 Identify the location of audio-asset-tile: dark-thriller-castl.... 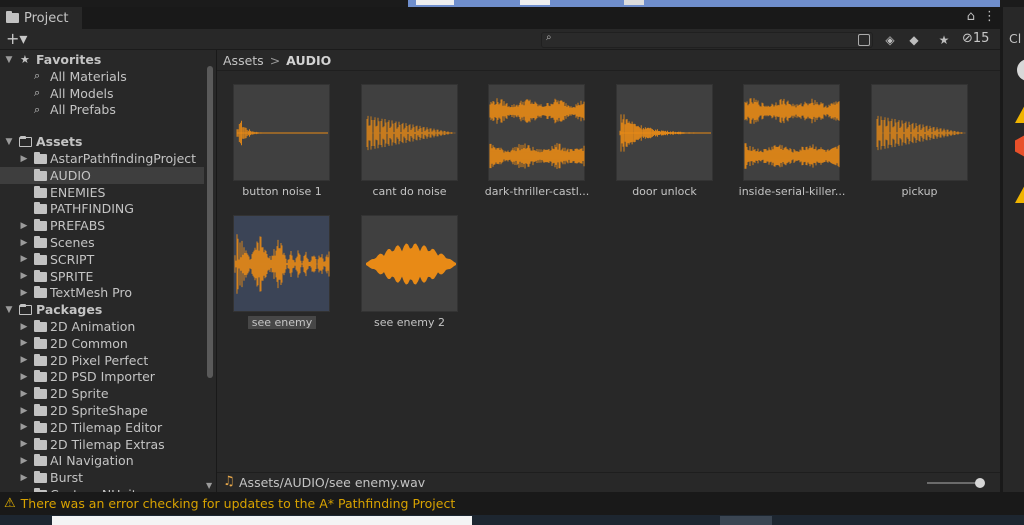
(535, 144).